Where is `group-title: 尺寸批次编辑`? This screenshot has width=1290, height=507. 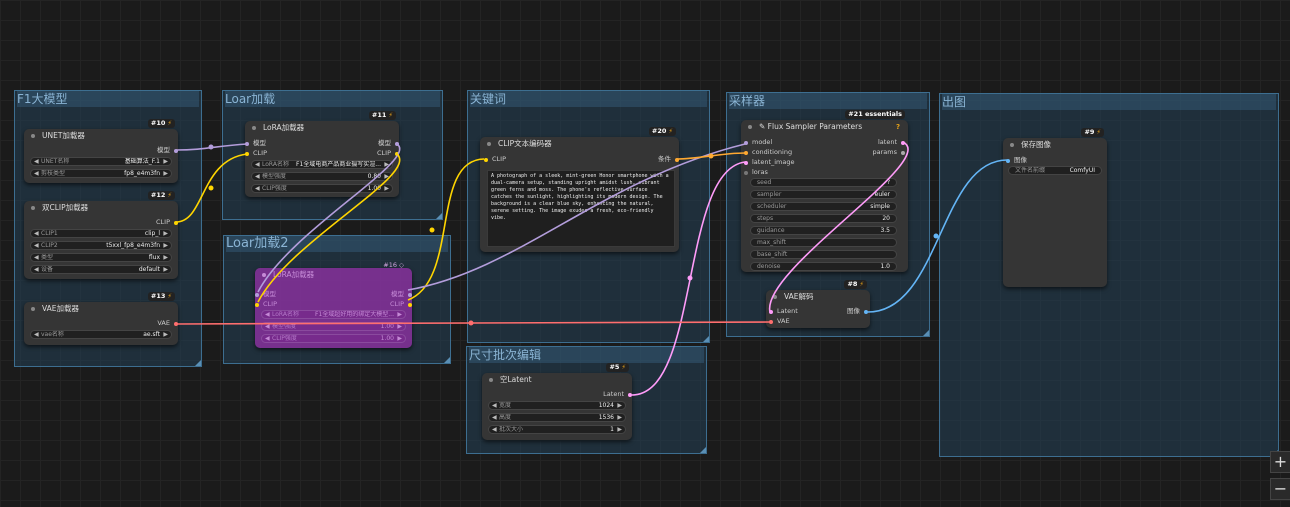 group-title: 尺寸批次编辑 is located at coordinates (586, 355).